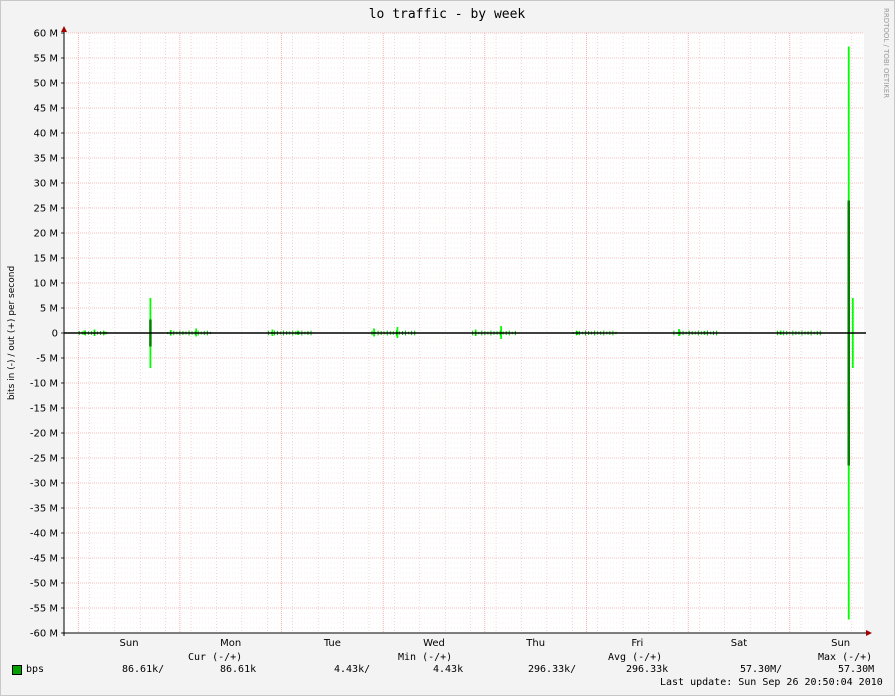 The height and width of the screenshot is (696, 895). Describe the element at coordinates (761, 669) in the screenshot. I see `legend-max-in: 57.30M/` at that location.